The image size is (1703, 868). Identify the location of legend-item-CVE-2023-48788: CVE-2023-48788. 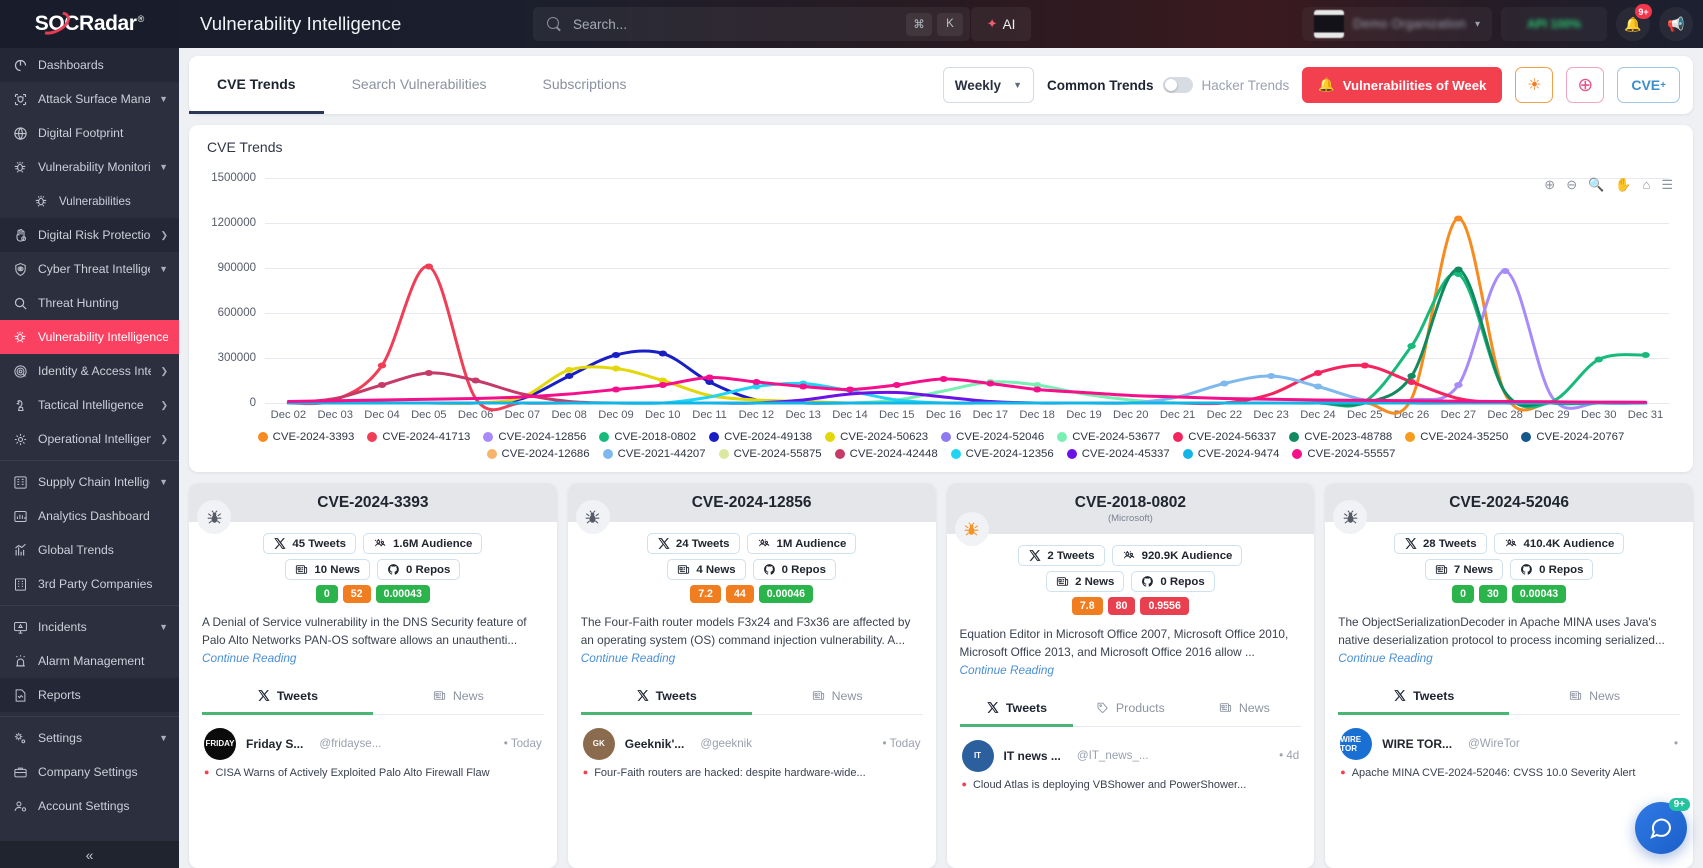
(1340, 437).